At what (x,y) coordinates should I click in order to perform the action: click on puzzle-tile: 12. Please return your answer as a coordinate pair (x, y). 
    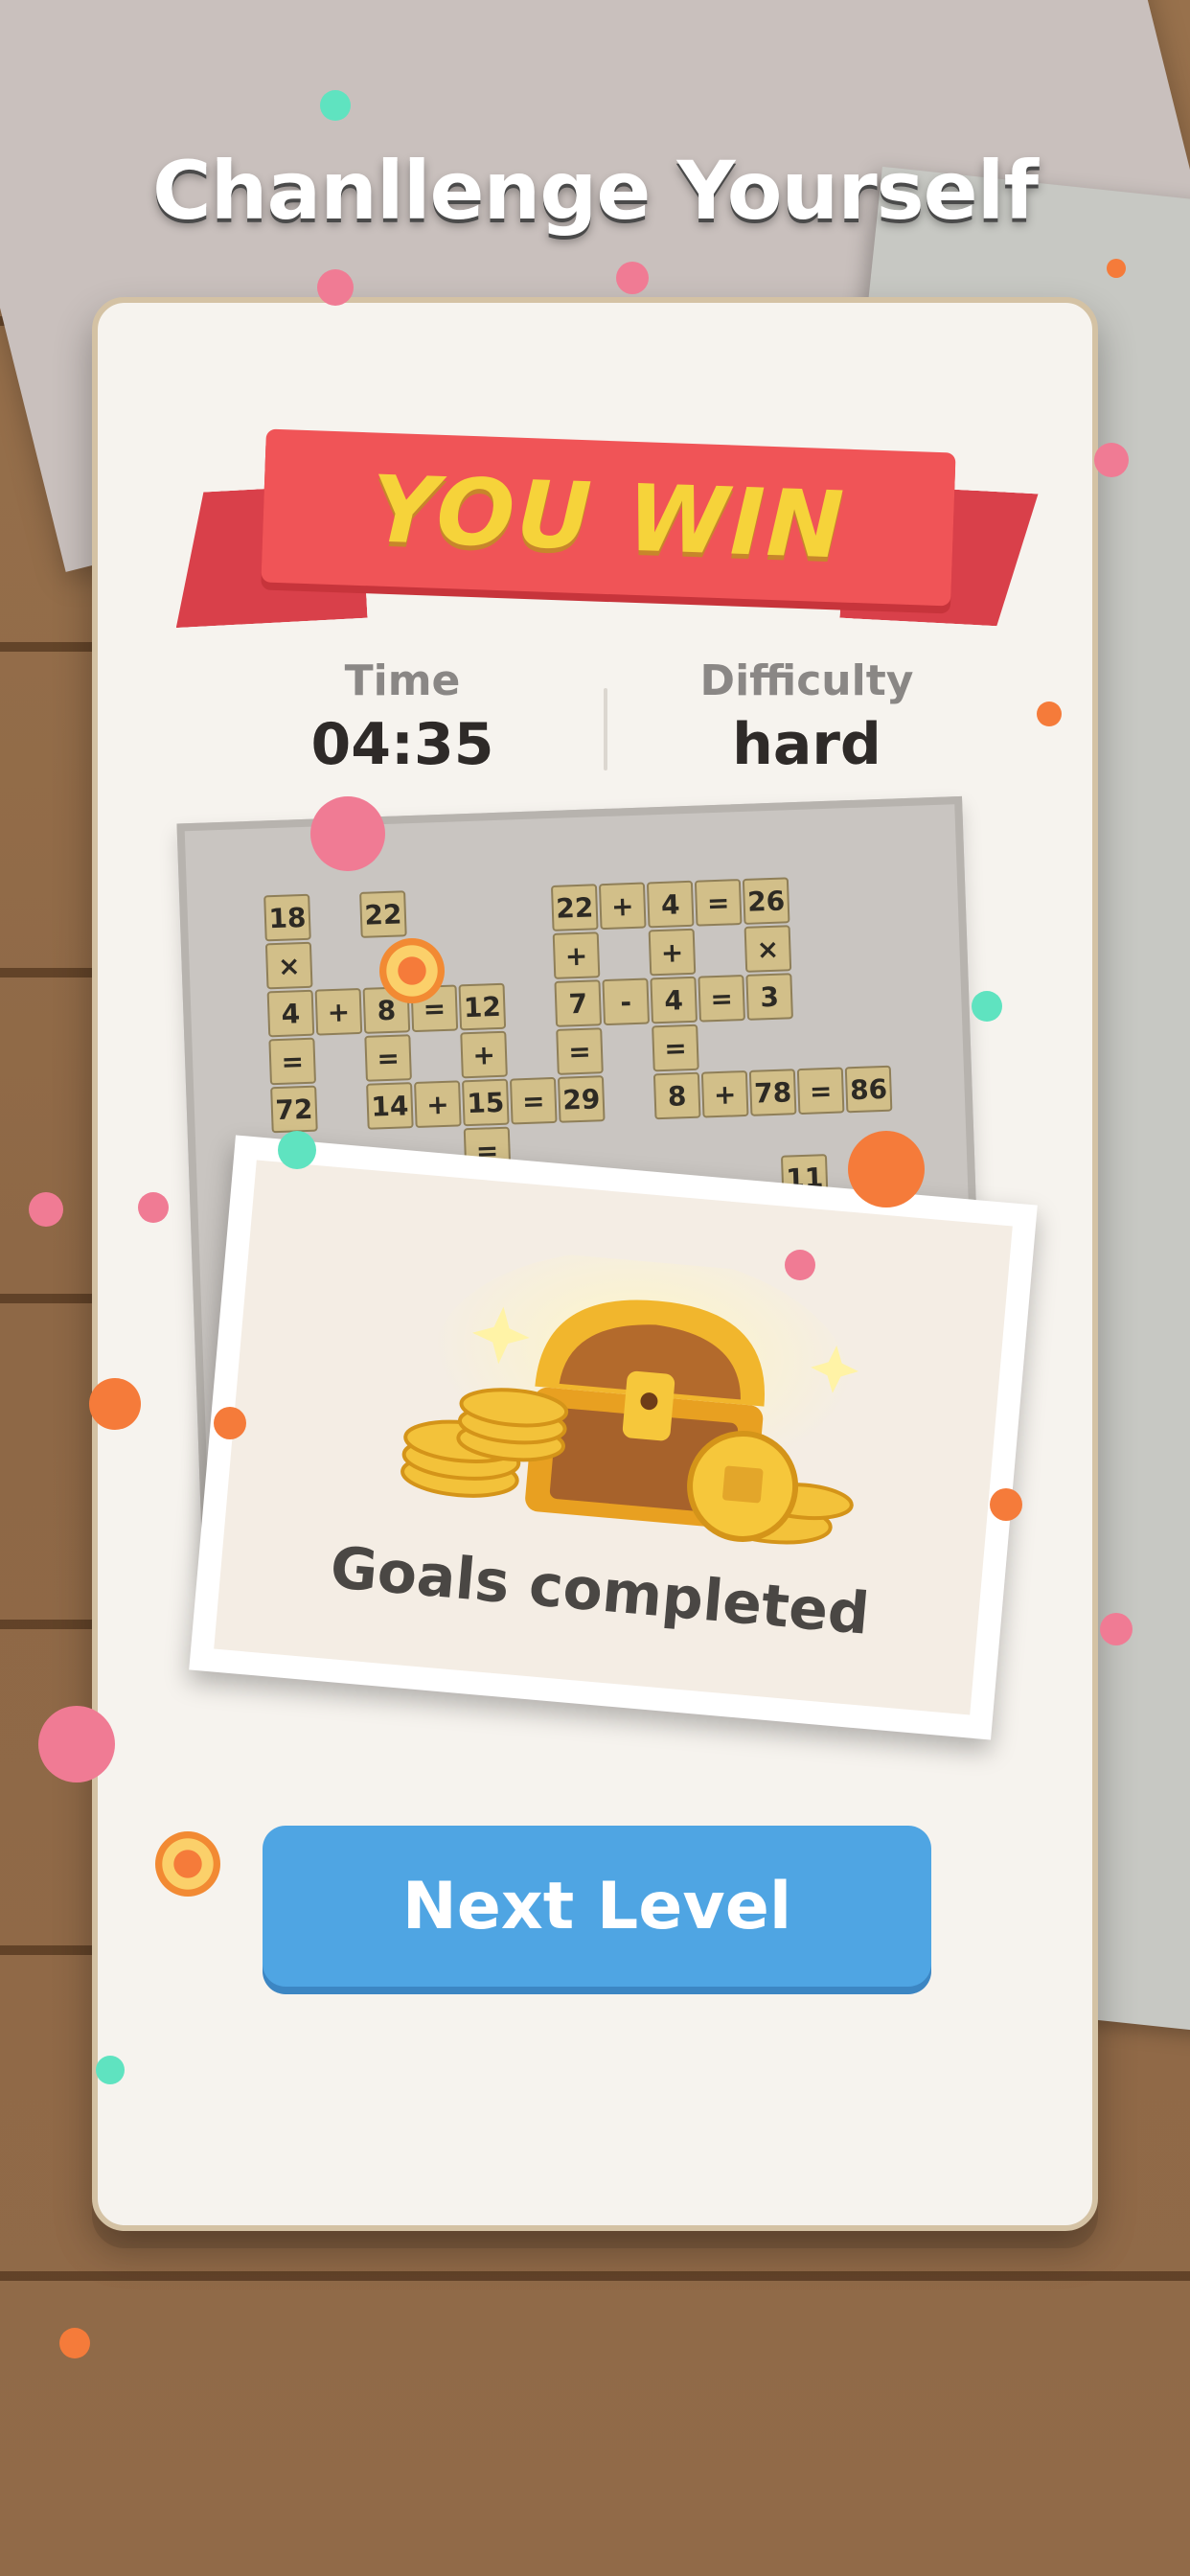
    Looking at the image, I should click on (483, 1006).